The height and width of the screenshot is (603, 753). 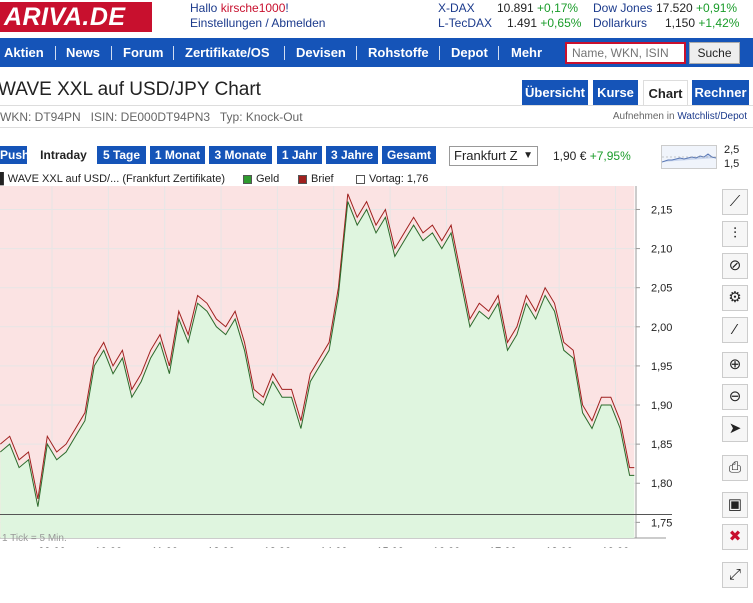 What do you see at coordinates (164, 547) in the screenshot?
I see `x-tick-label: 11:00` at bounding box center [164, 547].